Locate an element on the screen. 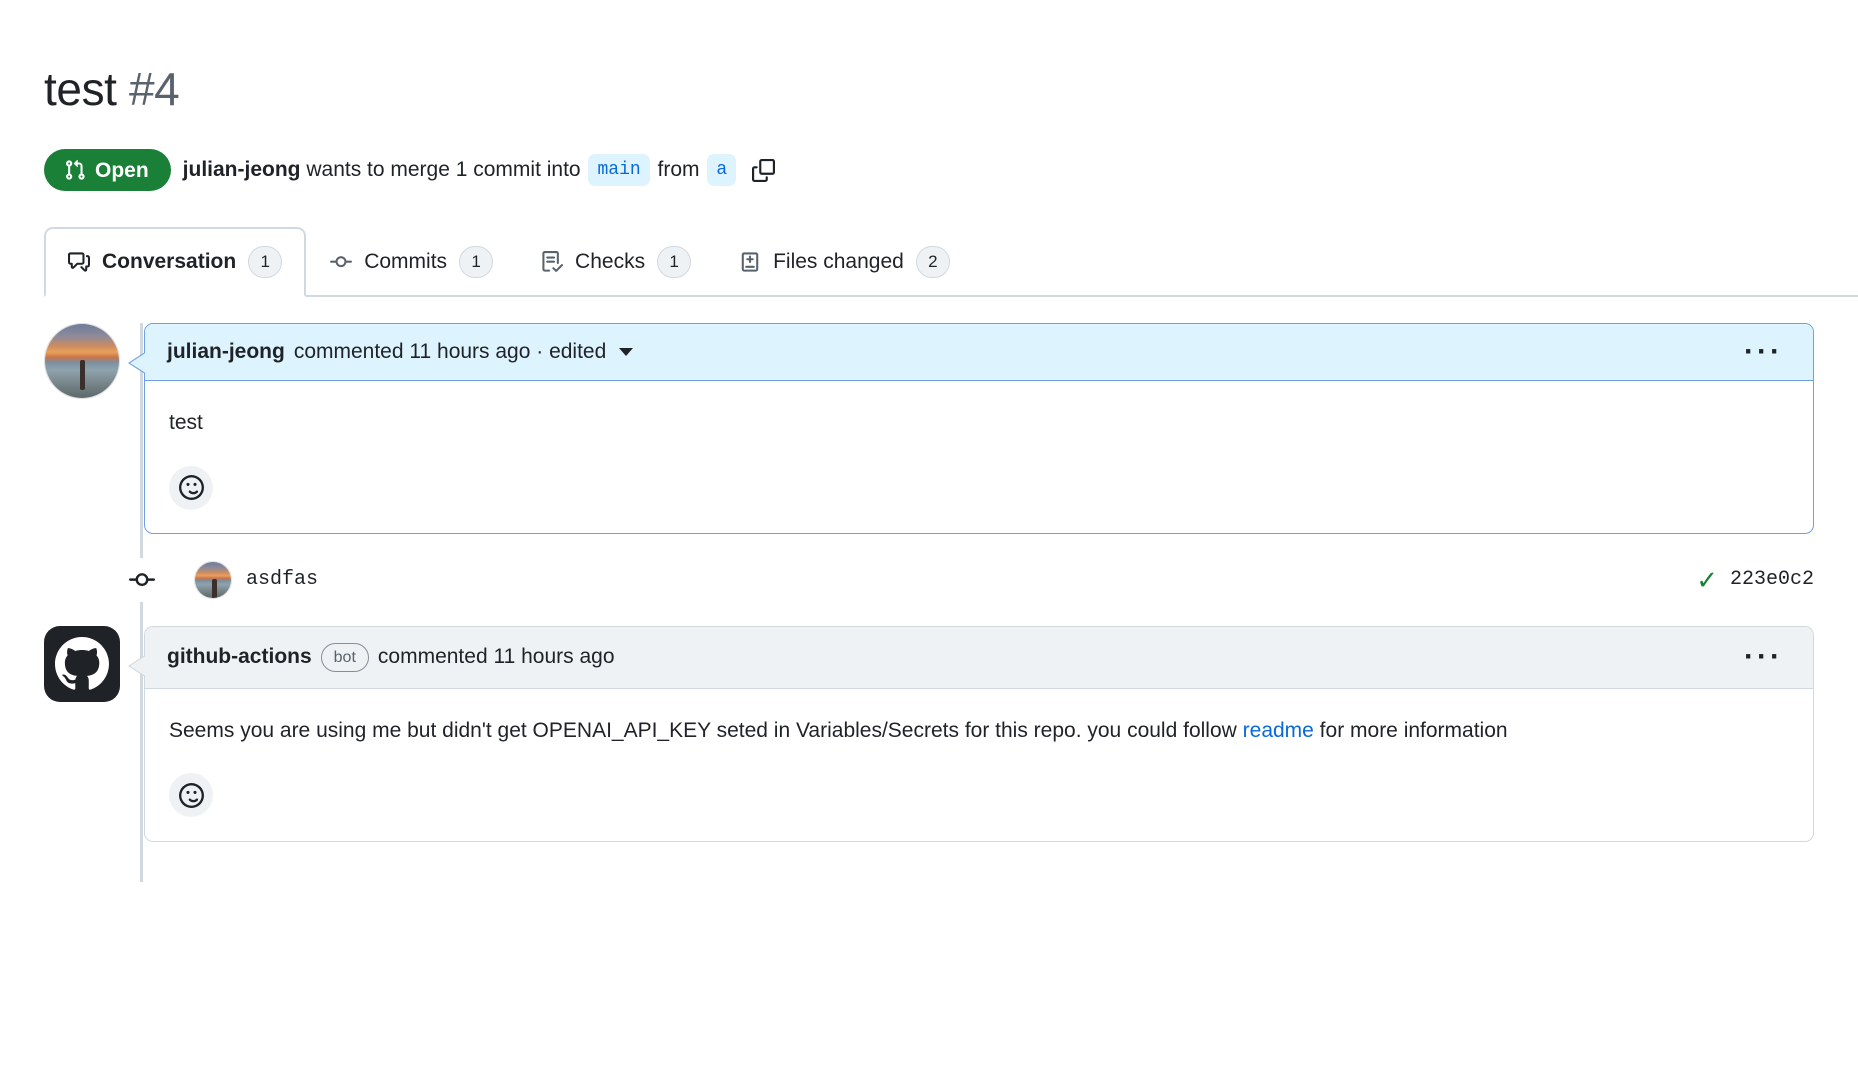 Image resolution: width=1858 pixels, height=1092 pixels. tab-conversation-count: 1 is located at coordinates (265, 262).